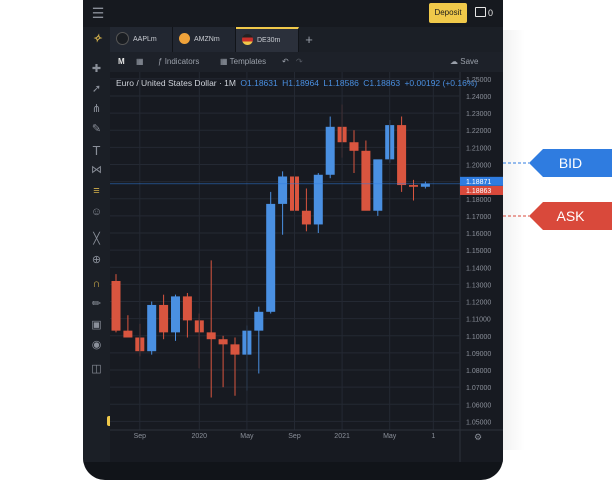 Image resolution: width=612 pixels, height=480 pixels. Describe the element at coordinates (478, 97) in the screenshot. I see `y-tick-label: 1.24000` at that location.